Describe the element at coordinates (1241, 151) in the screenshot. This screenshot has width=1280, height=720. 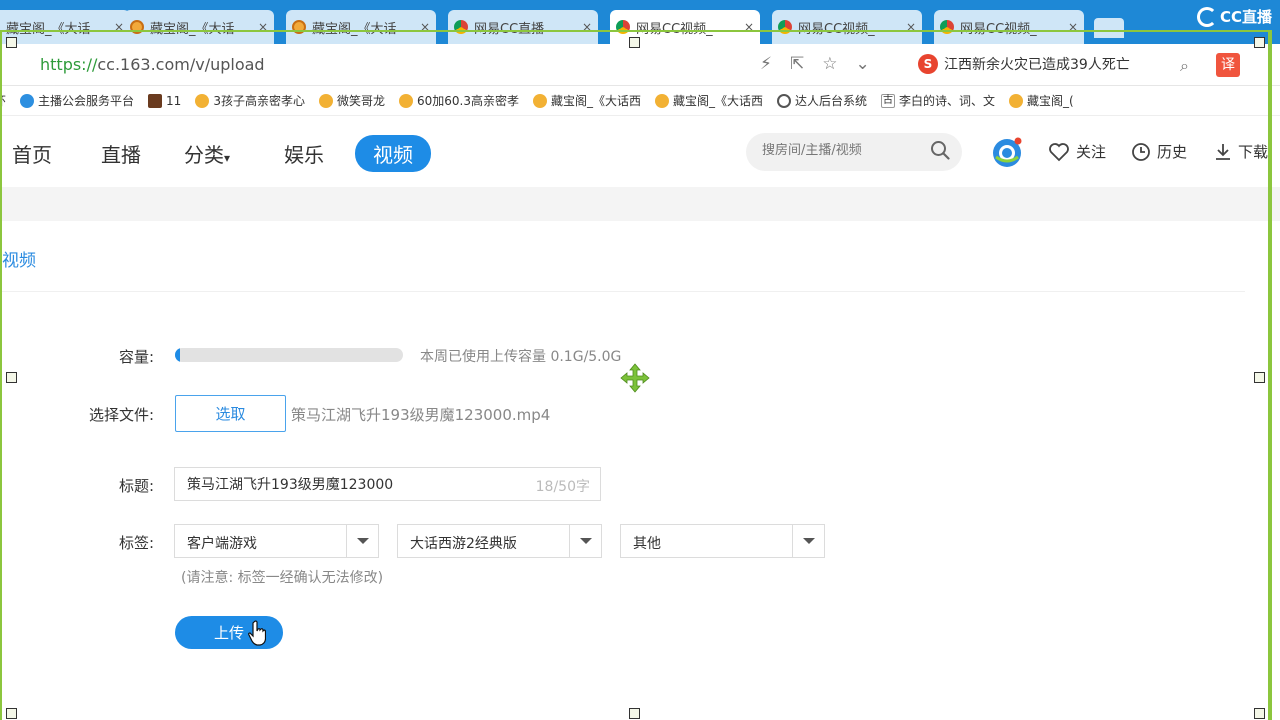
I see `download-link: 下载` at that location.